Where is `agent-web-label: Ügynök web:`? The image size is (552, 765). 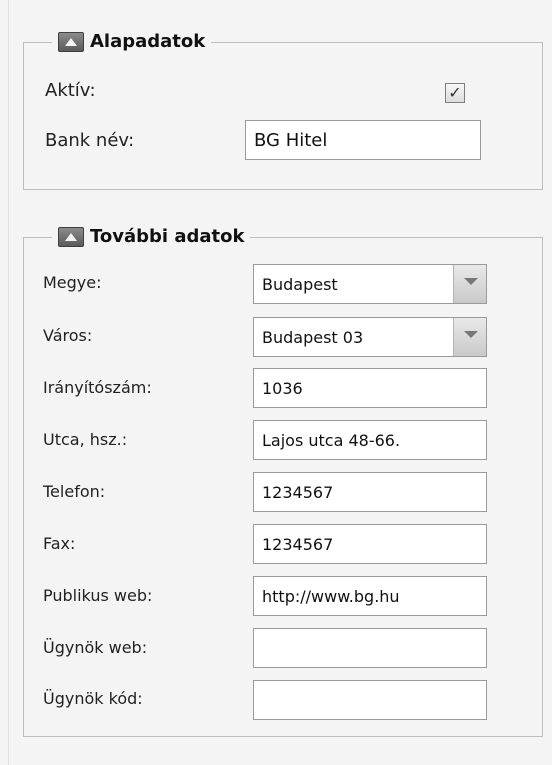
agent-web-label: Ügynök web: is located at coordinates (95, 647).